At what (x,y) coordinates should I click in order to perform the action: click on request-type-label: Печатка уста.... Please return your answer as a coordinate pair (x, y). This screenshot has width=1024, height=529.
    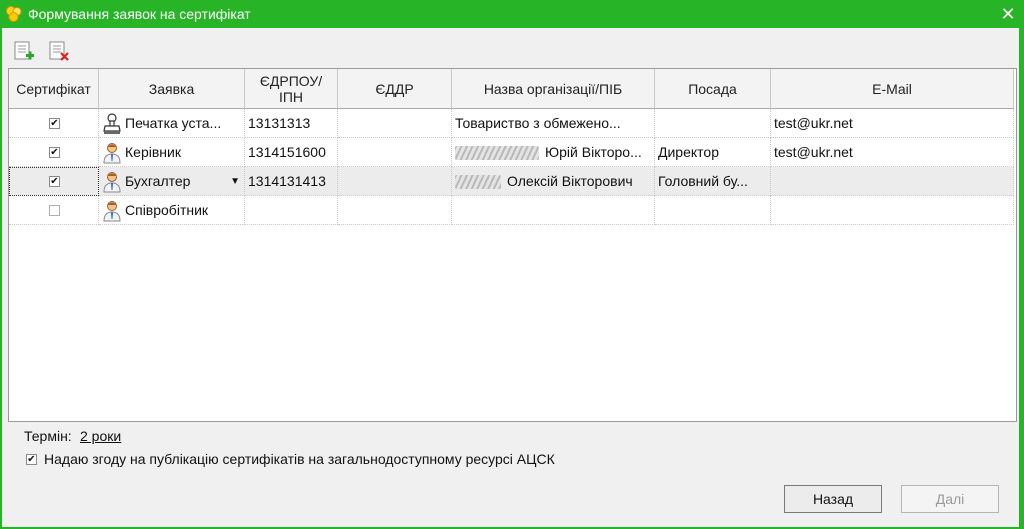
    Looking at the image, I should click on (173, 123).